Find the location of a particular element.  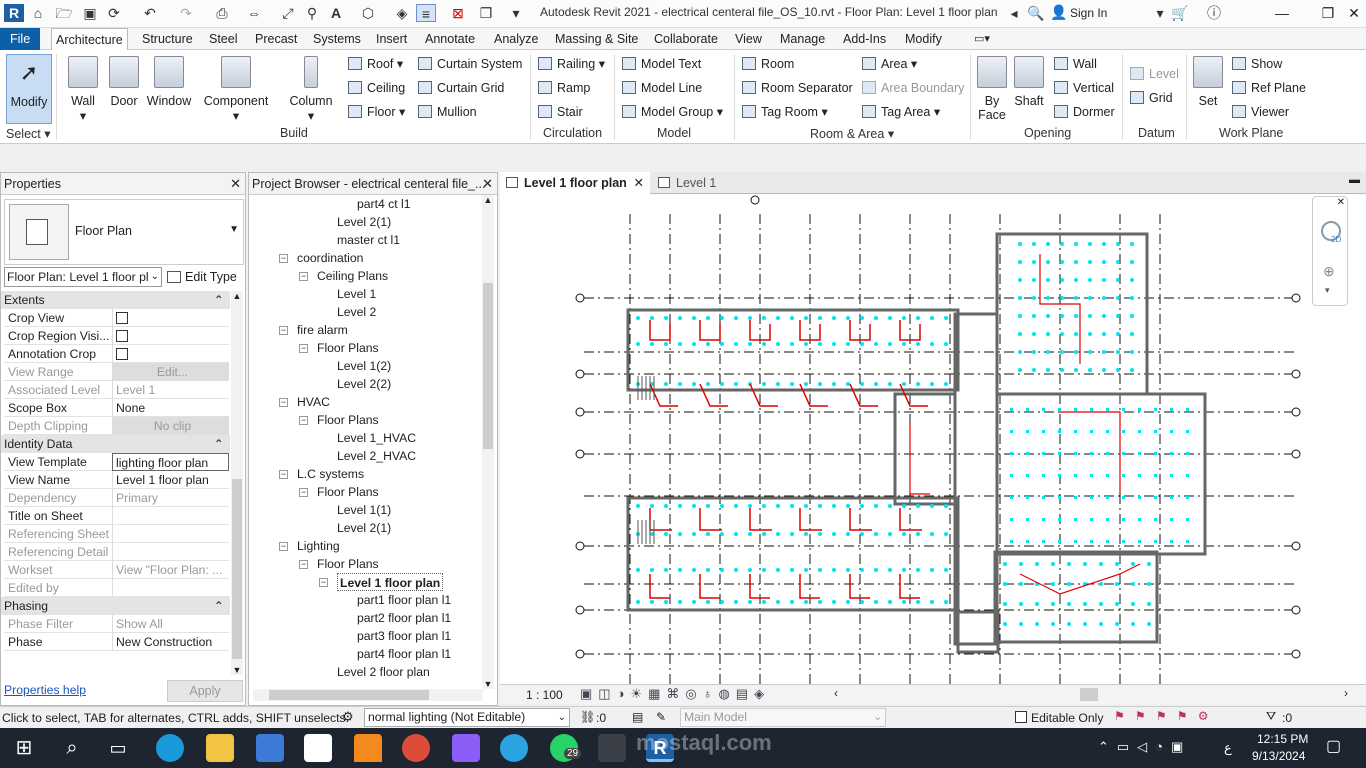

select-panel-label: Select ▾ is located at coordinates (28, 133).